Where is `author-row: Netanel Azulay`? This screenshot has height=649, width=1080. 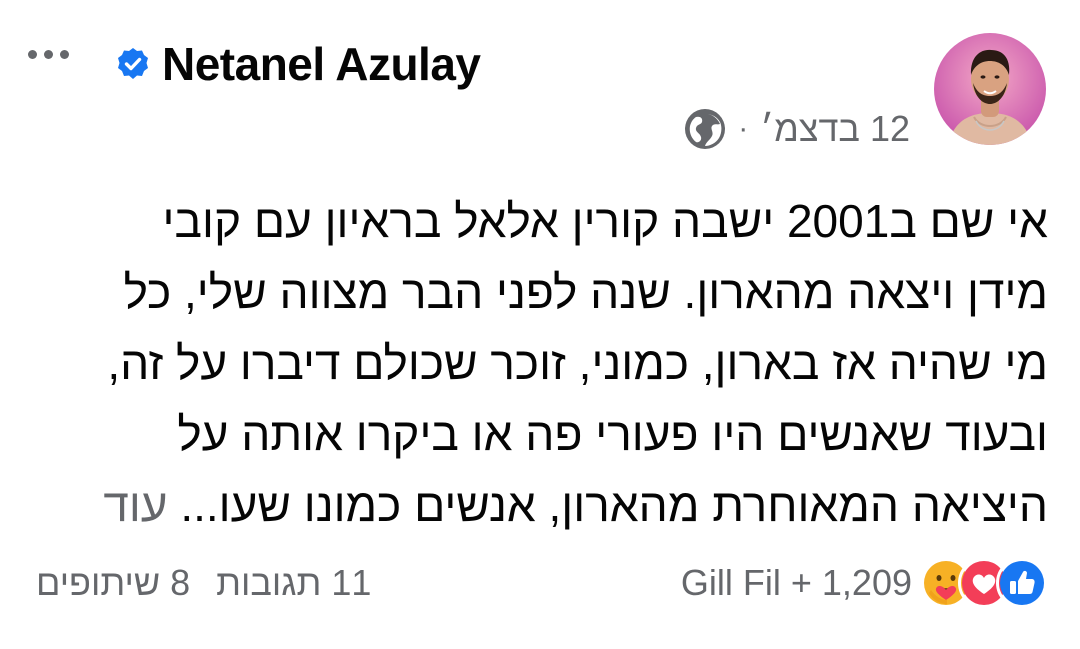
author-row: Netanel Azulay is located at coordinates (298, 64).